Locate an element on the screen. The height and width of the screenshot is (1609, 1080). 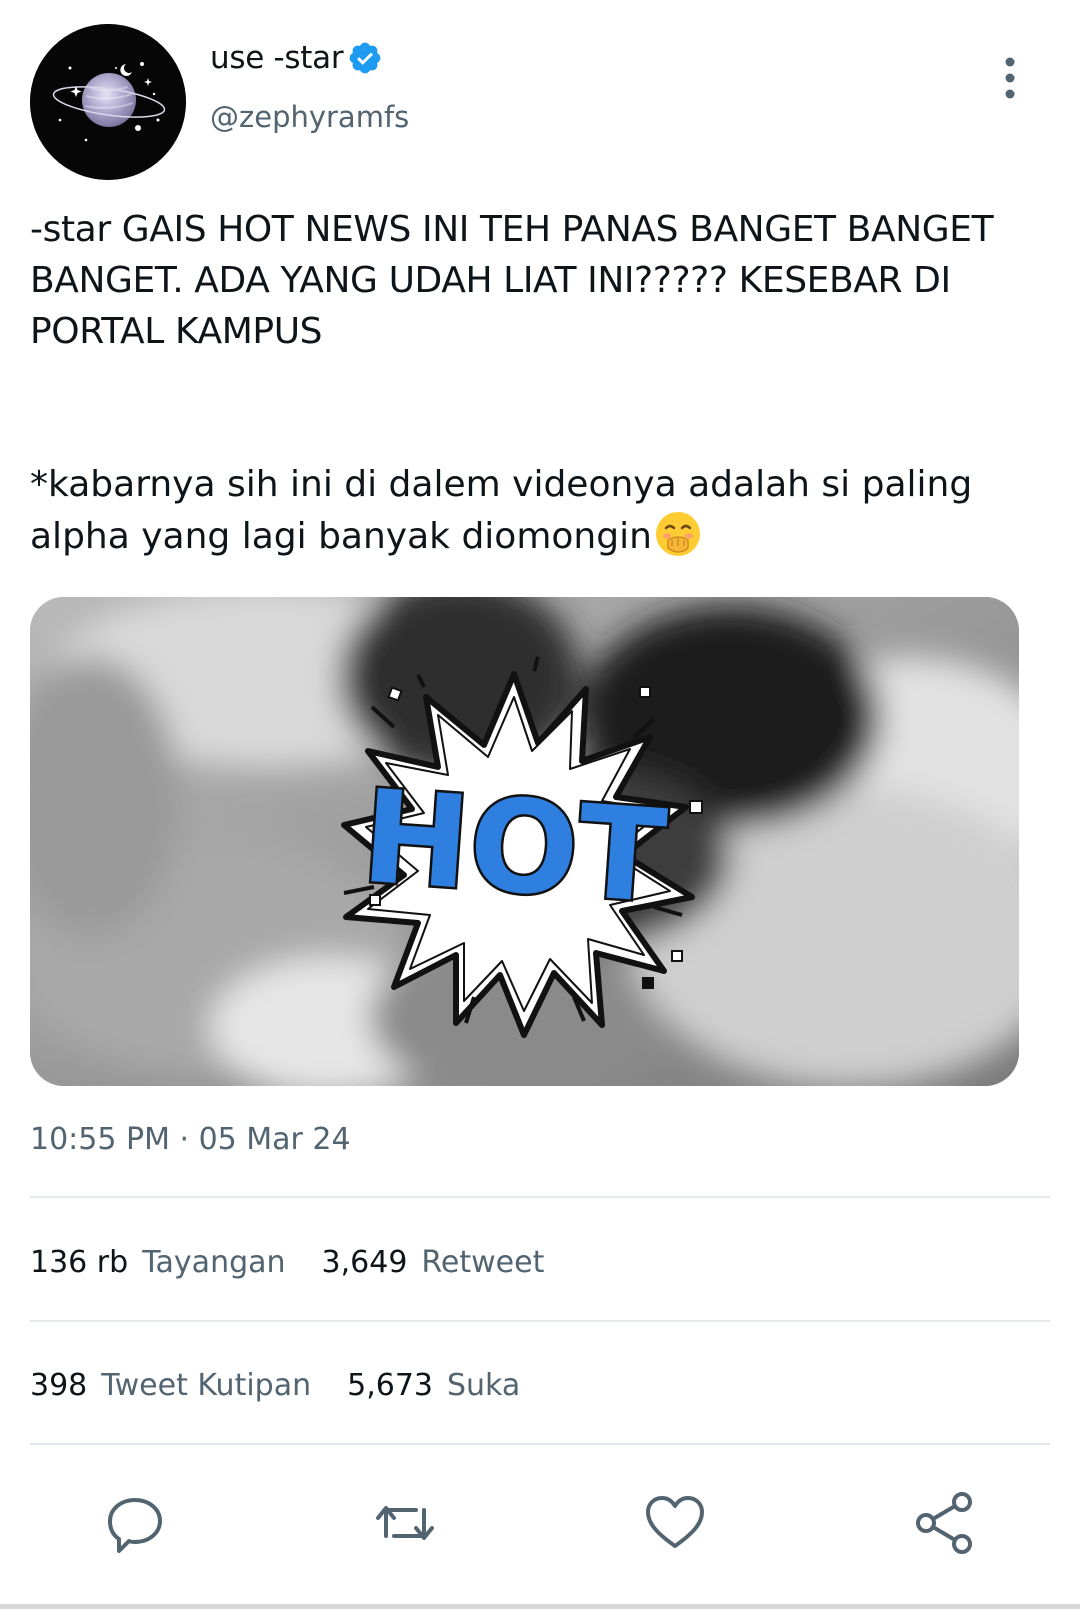
more-vertical-icon is located at coordinates (1010, 78).